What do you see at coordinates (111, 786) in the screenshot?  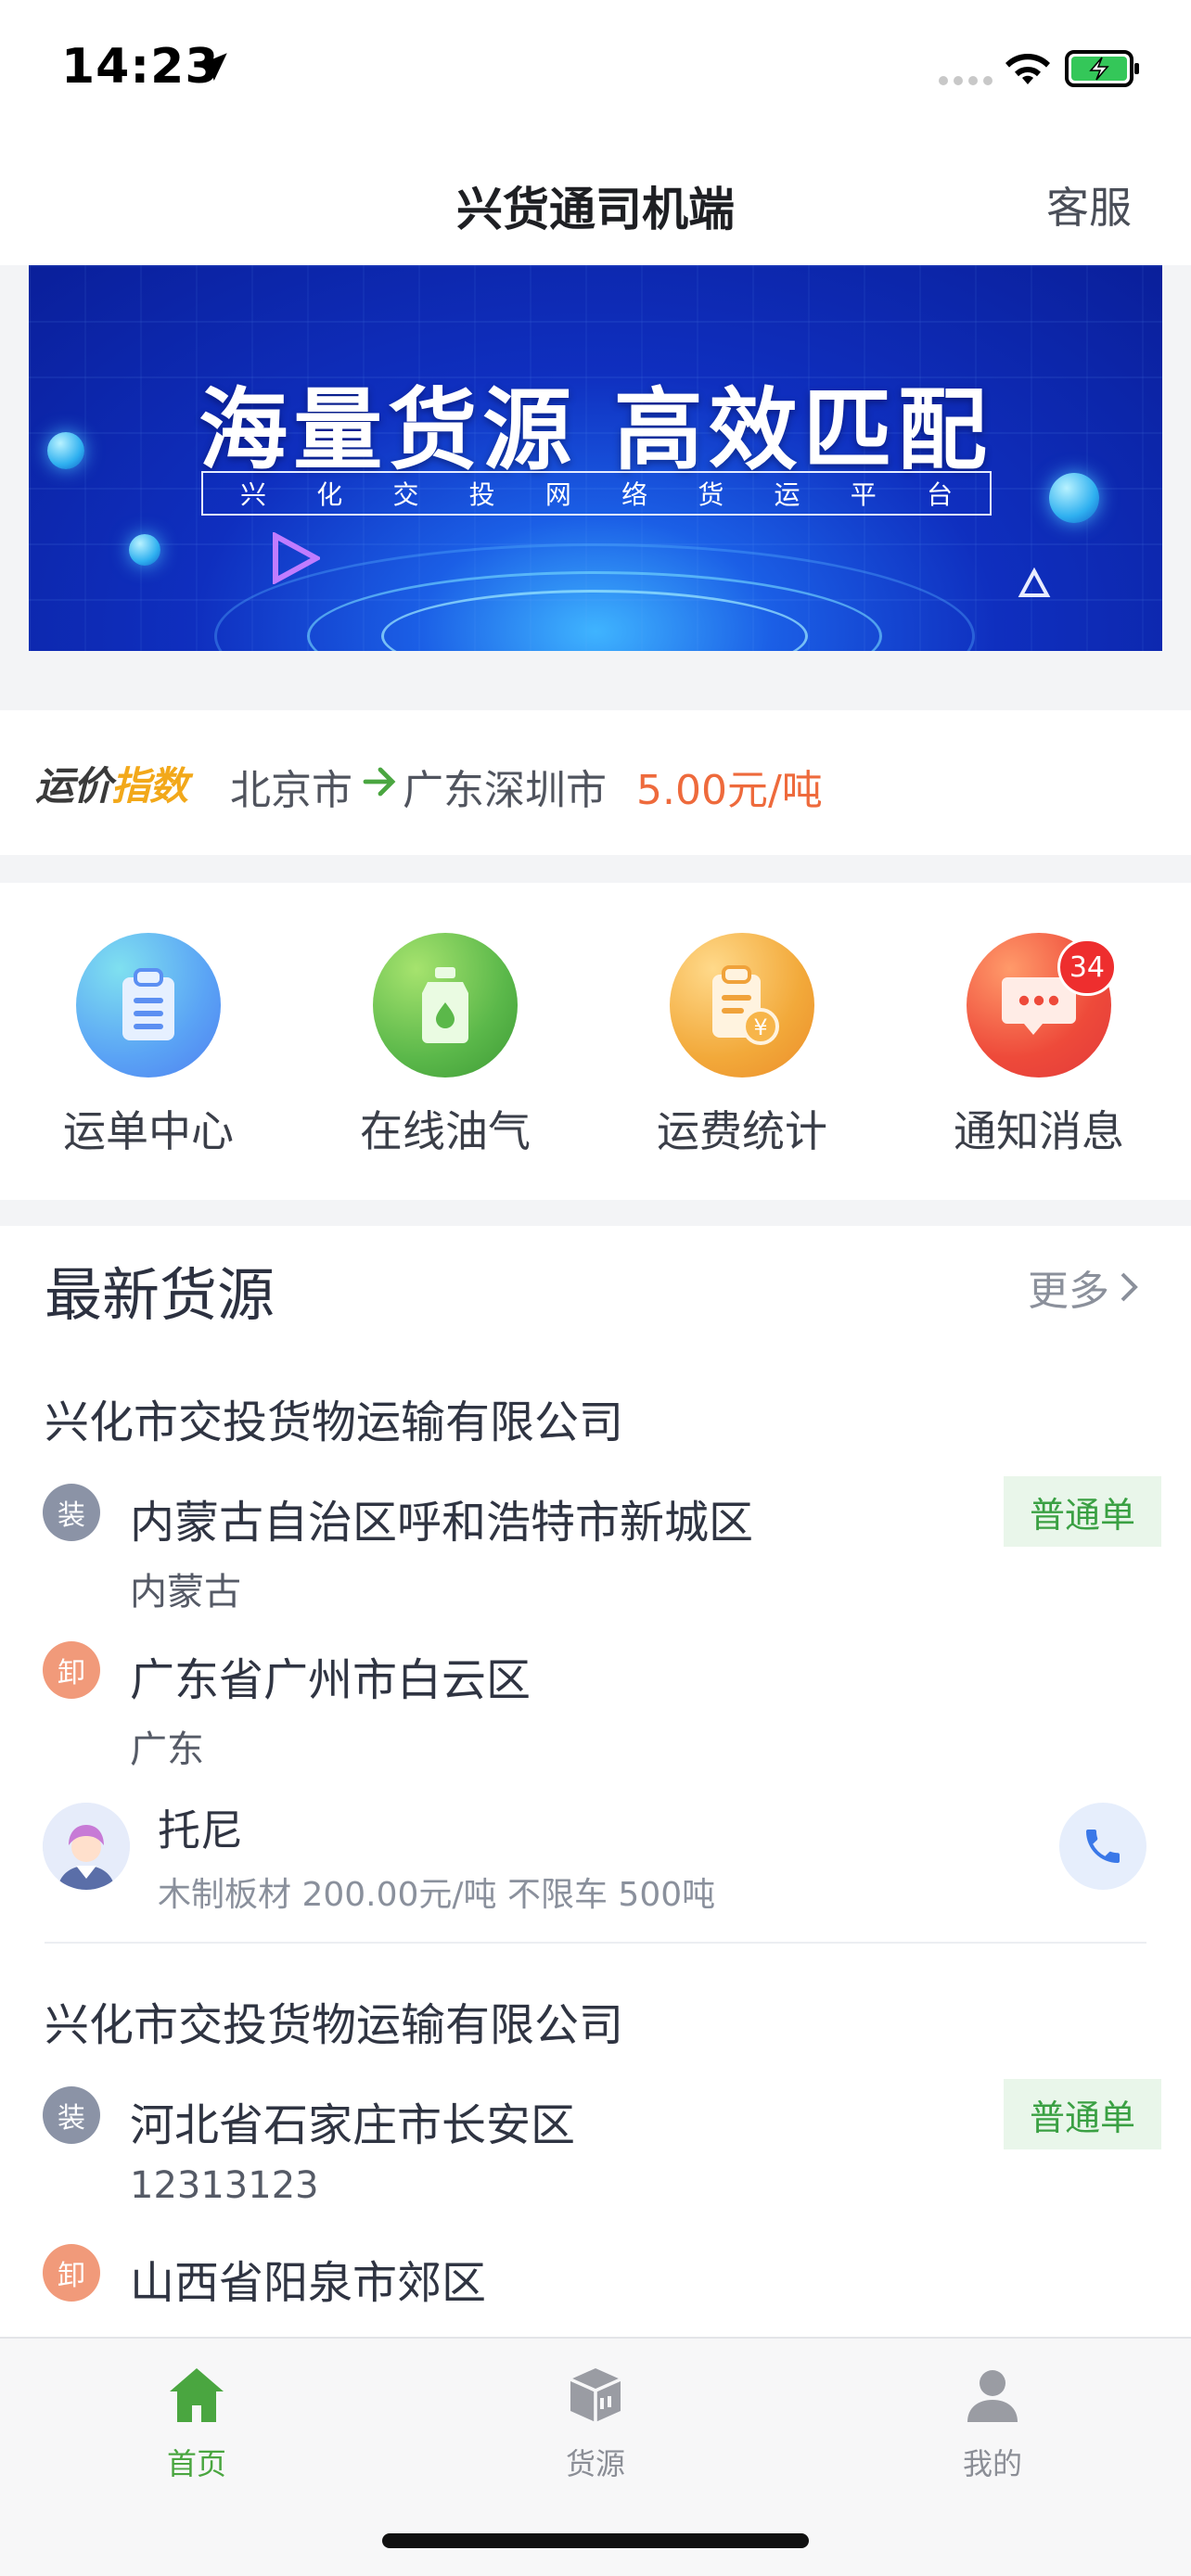 I see `price-index-logo: 运价指数` at bounding box center [111, 786].